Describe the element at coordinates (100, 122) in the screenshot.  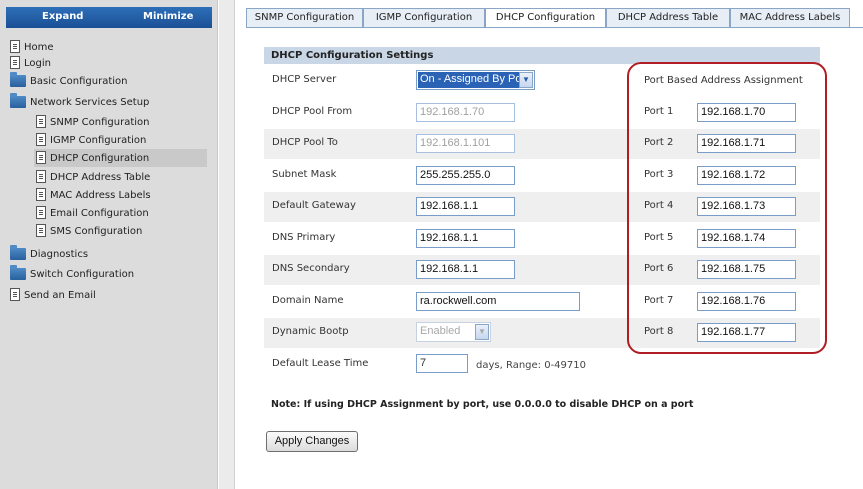
I see `sidebar-item-label: SNMP Configuration` at that location.